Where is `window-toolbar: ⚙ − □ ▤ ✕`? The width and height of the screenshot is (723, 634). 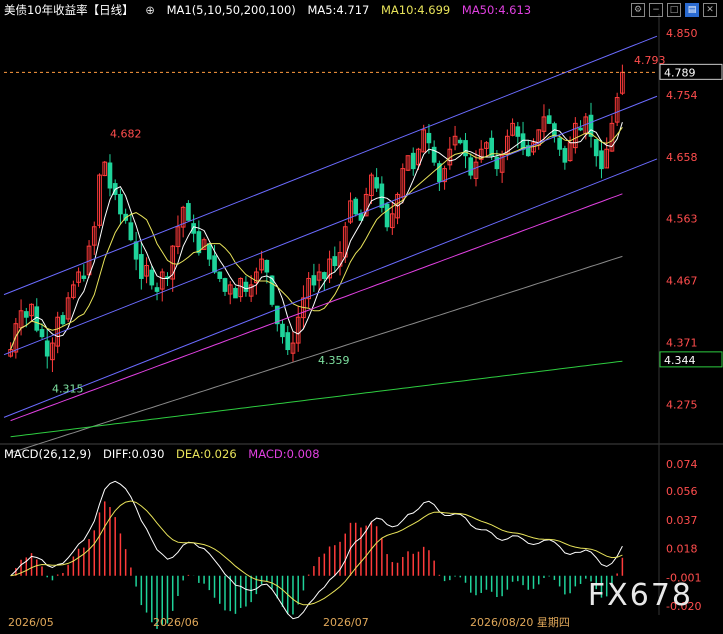 window-toolbar: ⚙ − □ ▤ ✕ is located at coordinates (674, 10).